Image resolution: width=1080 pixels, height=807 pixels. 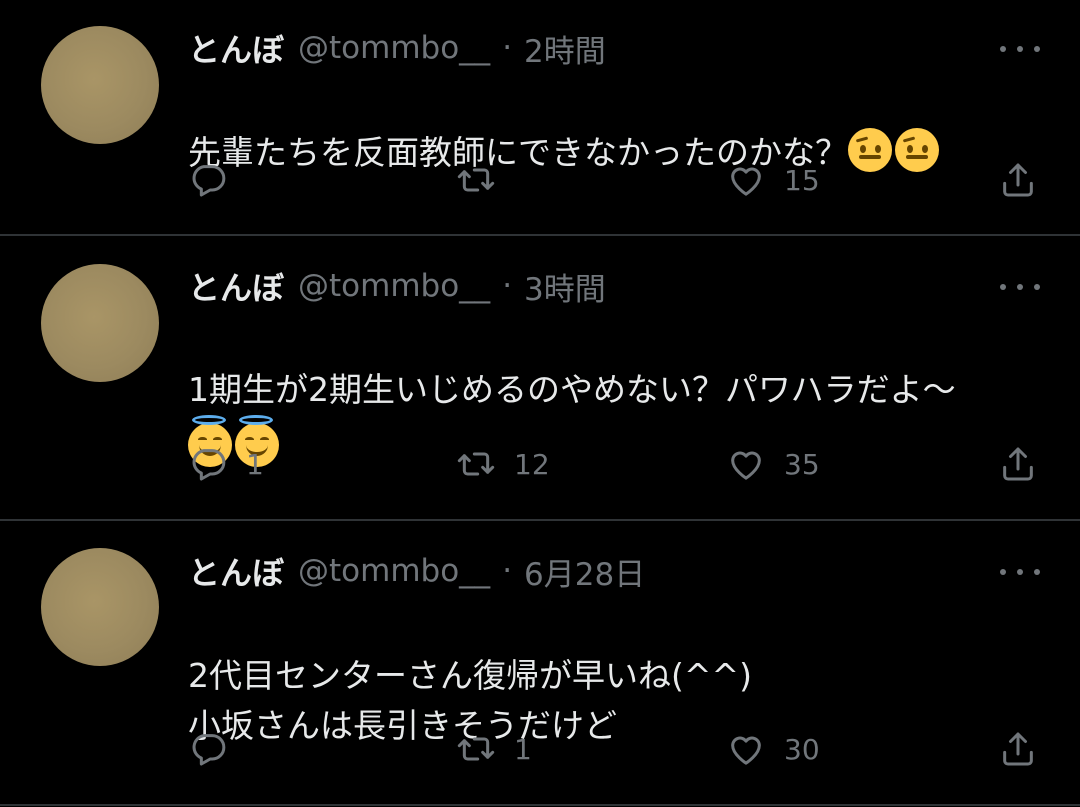 What do you see at coordinates (503, 464) in the screenshot?
I see `retweet-button: 12` at bounding box center [503, 464].